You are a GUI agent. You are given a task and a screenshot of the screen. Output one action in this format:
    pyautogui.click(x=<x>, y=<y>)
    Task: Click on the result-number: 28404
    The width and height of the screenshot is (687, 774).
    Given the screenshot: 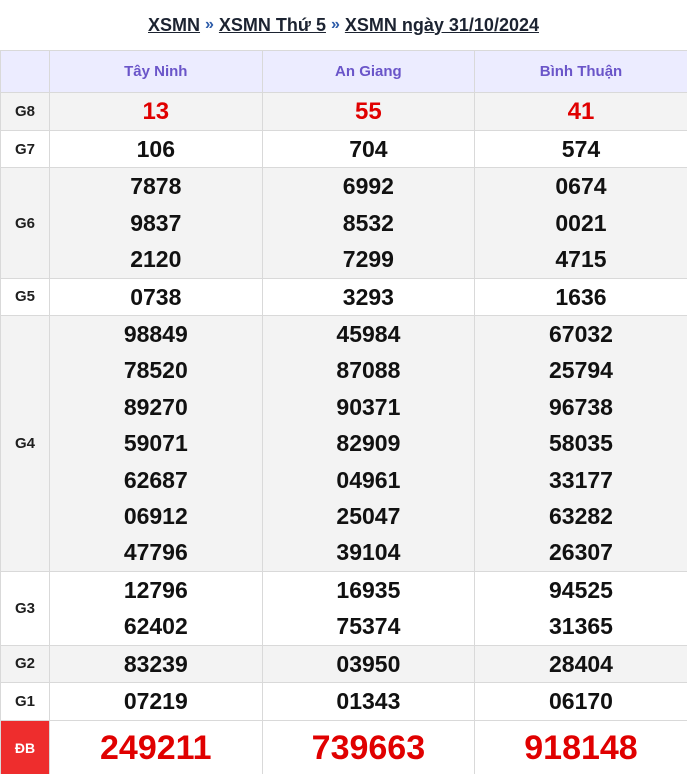 What is the action you would take?
    pyautogui.click(x=581, y=663)
    